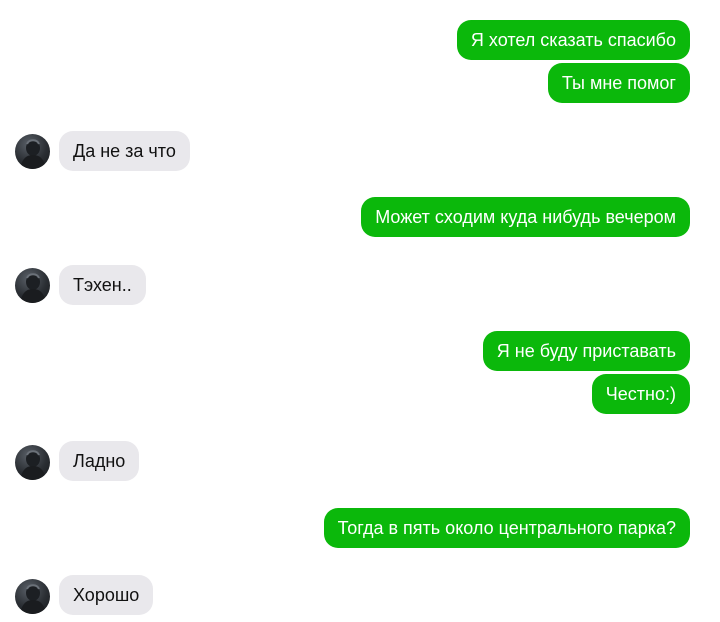 This screenshot has height=622, width=720. What do you see at coordinates (506, 528) in the screenshot?
I see `outgoing-message: Тогда в пять около центрального парка?` at bounding box center [506, 528].